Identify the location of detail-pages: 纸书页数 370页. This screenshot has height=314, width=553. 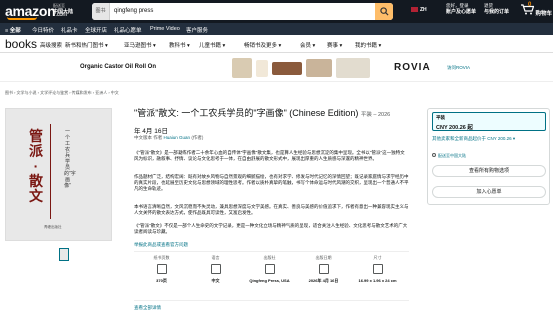
(161, 269).